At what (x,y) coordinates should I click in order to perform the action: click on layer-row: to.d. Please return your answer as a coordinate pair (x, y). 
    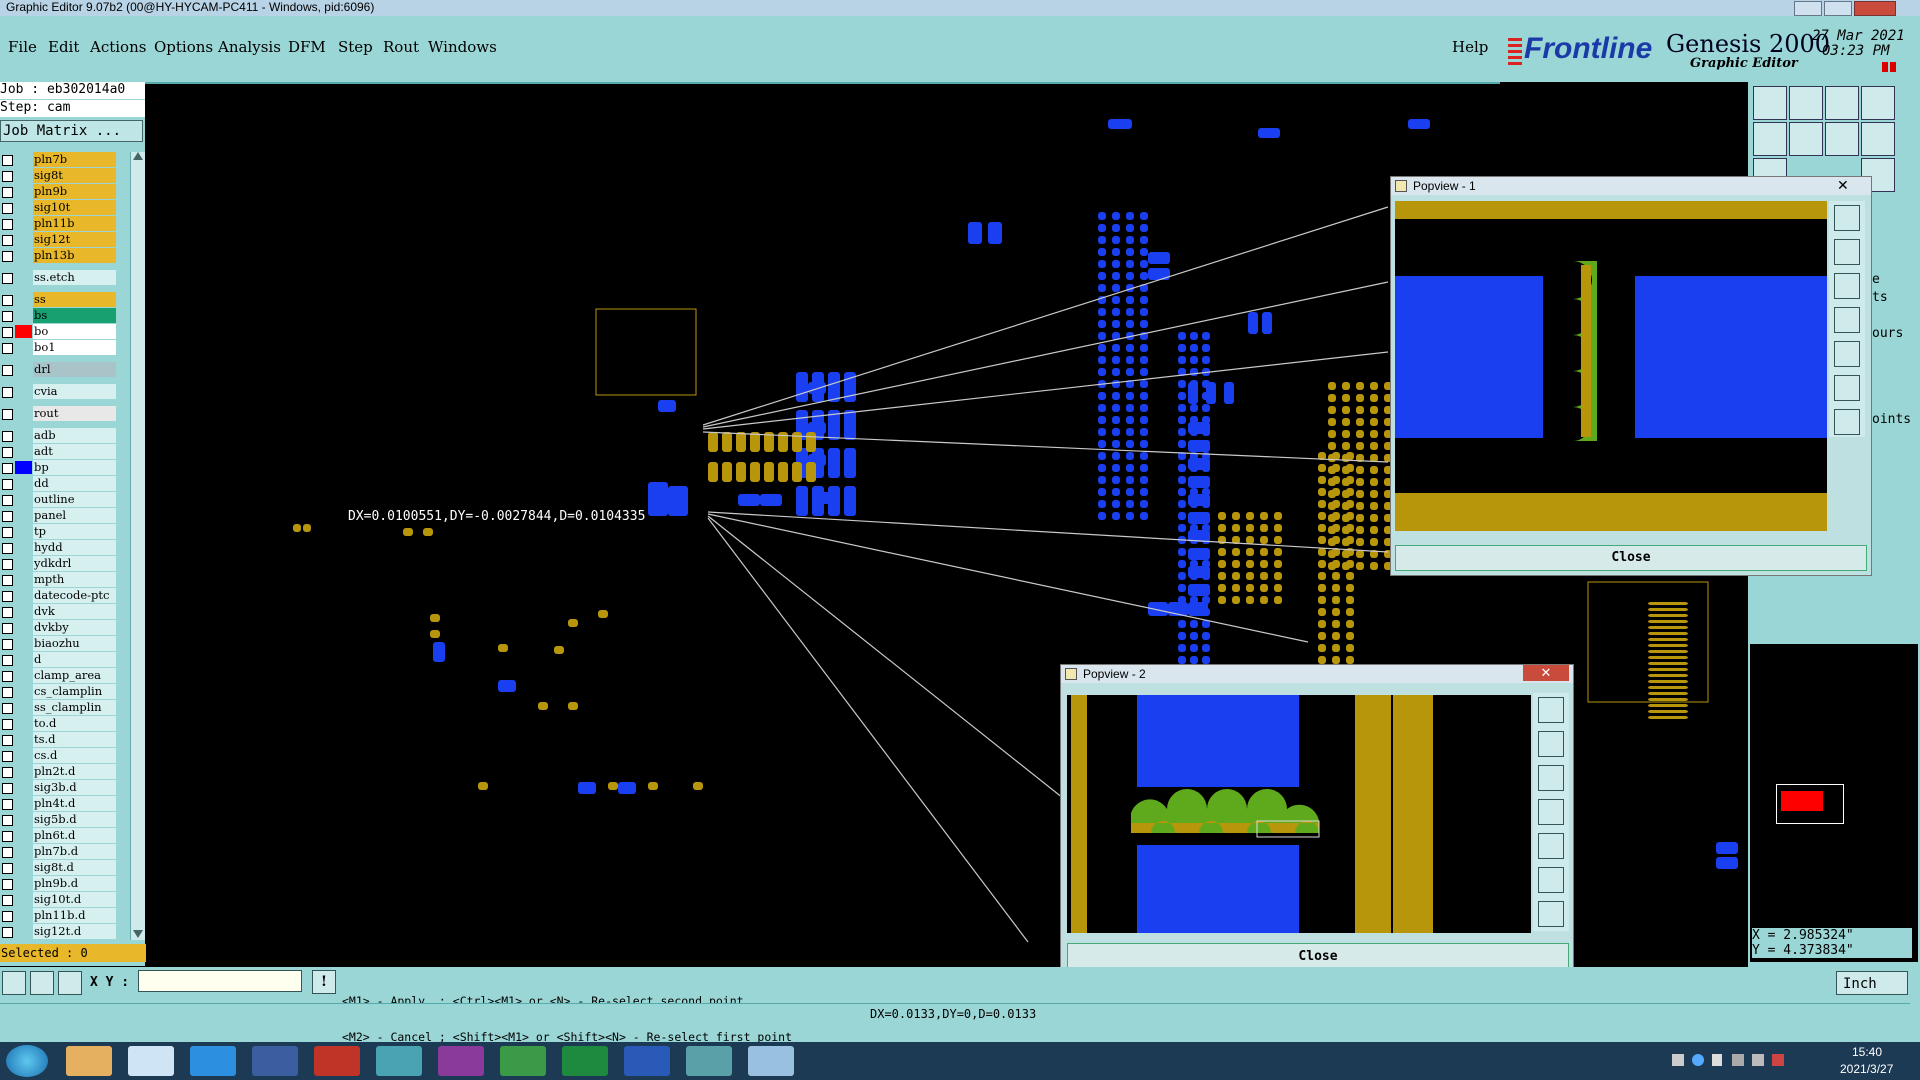
    Looking at the image, I should click on (60, 724).